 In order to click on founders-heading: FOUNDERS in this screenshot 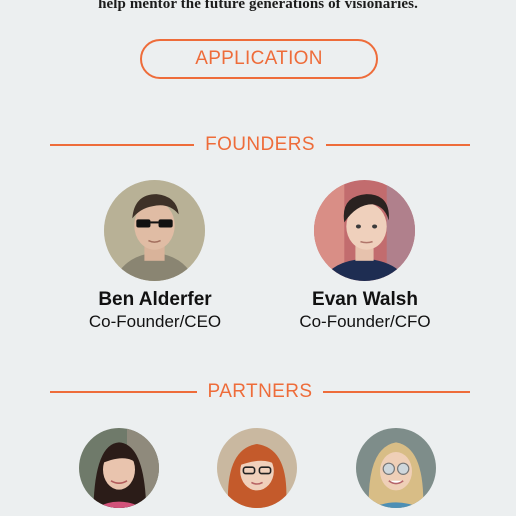, I will do `click(260, 145)`.